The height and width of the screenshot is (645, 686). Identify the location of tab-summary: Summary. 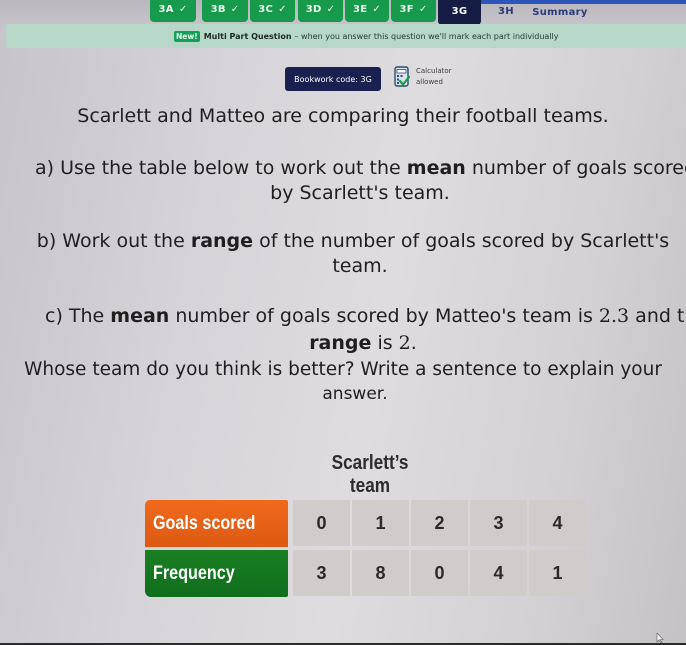
(560, 12).